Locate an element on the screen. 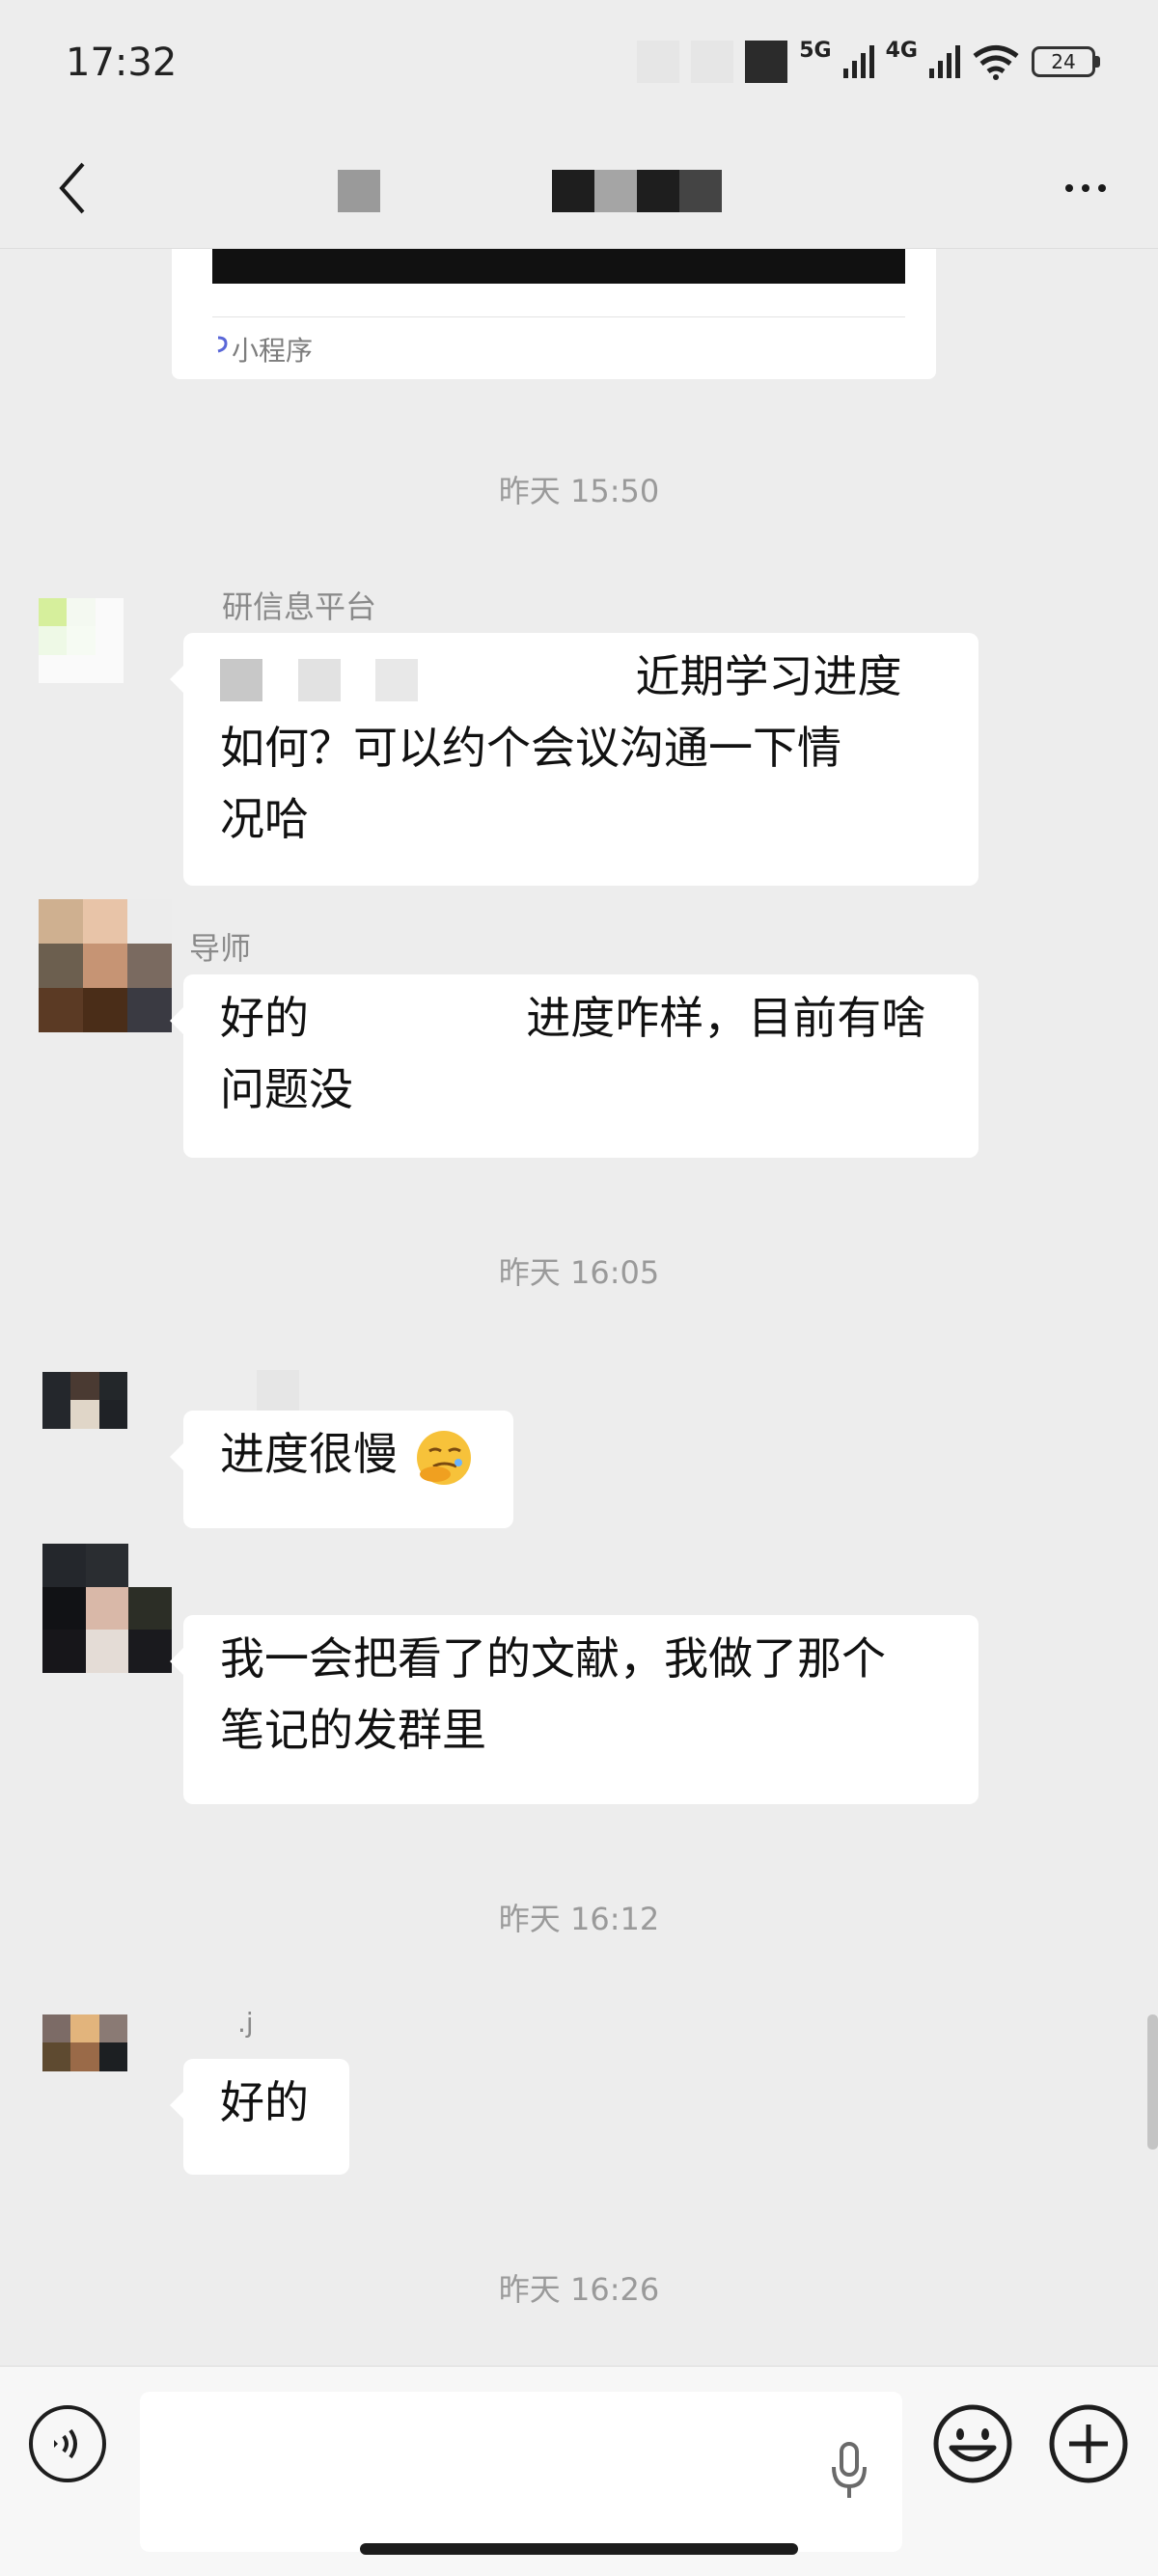 This screenshot has width=1158, height=2576. message-bubble: 近期学习进度 如何？可以约个会议沟通一下情 况哈 is located at coordinates (574, 759).